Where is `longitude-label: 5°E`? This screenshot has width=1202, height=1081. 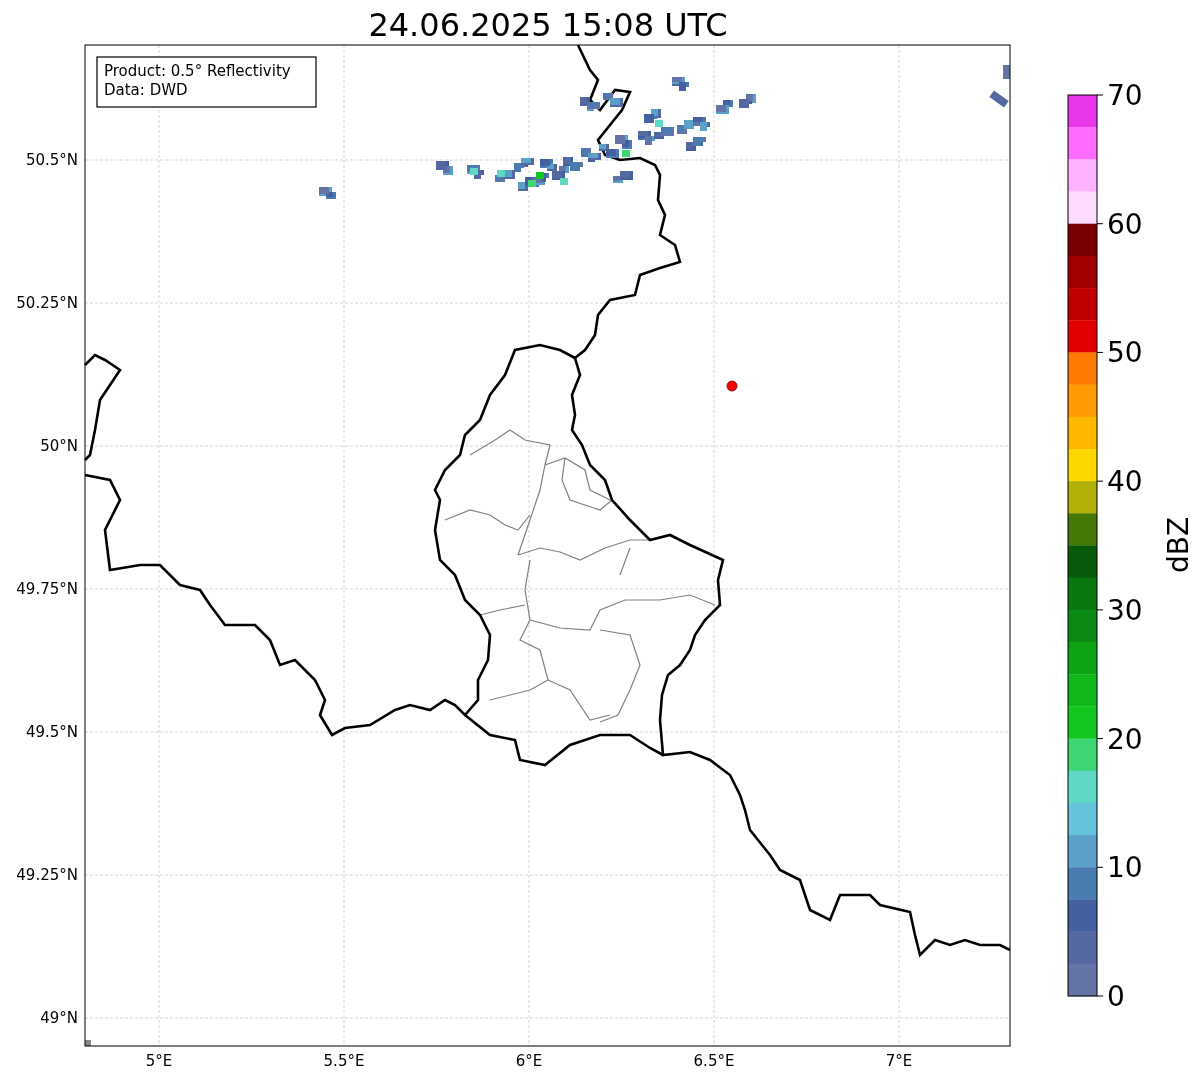
longitude-label: 5°E is located at coordinates (159, 1061).